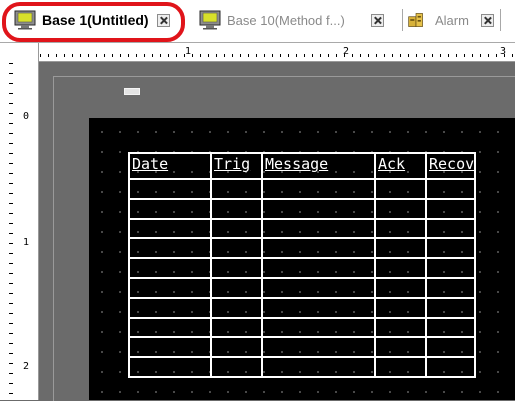 Image resolution: width=515 pixels, height=401 pixels. What do you see at coordinates (451, 167) in the screenshot?
I see `column-header-recov: Recov` at bounding box center [451, 167].